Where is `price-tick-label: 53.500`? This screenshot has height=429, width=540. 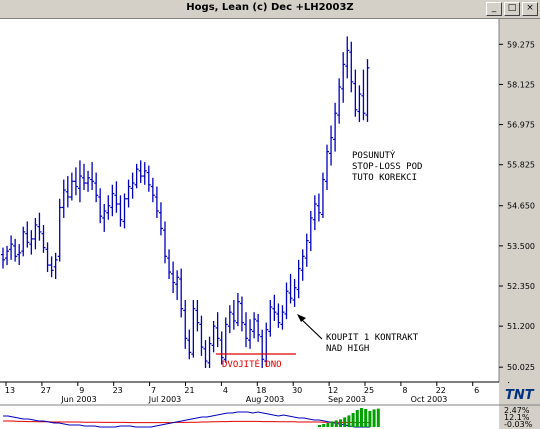 price-tick-label: 53.500 is located at coordinates (521, 246).